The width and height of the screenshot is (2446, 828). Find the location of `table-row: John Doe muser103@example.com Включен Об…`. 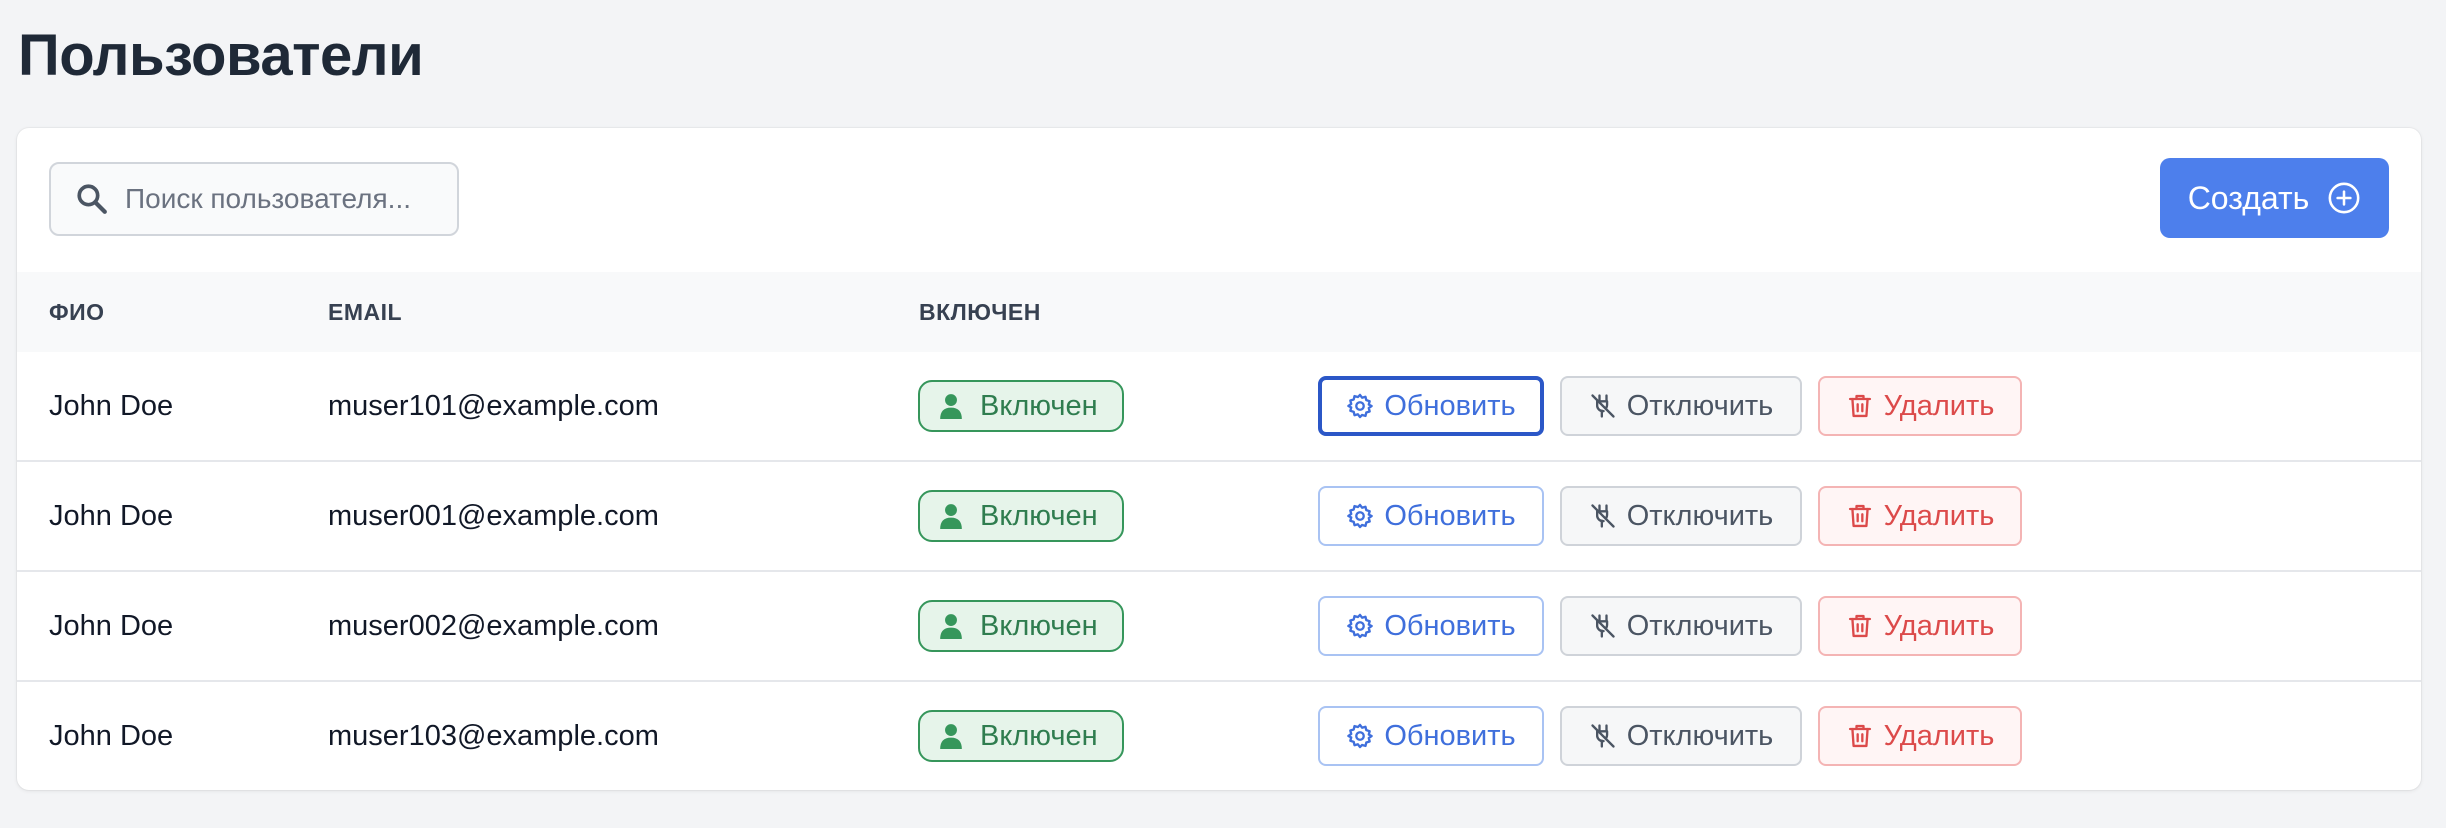

table-row: John Doe muser103@example.com Включен Об… is located at coordinates (1219, 736).